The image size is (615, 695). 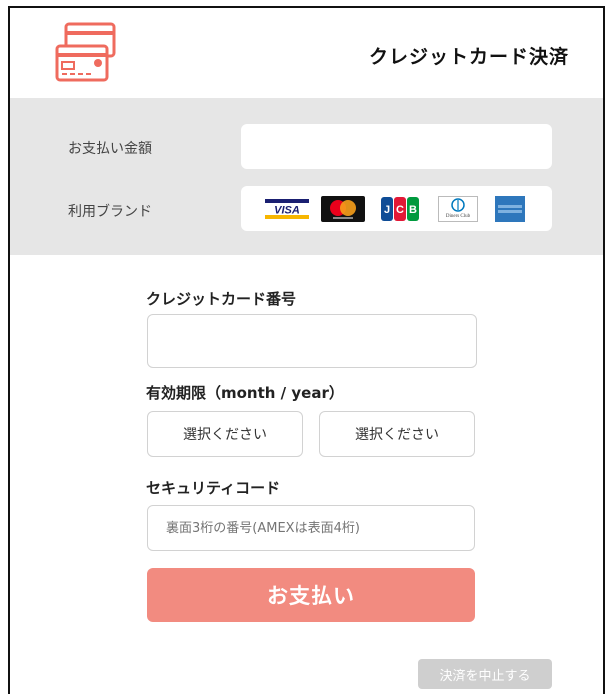 I want to click on expiry-month-value: 選択ください, so click(x=225, y=435).